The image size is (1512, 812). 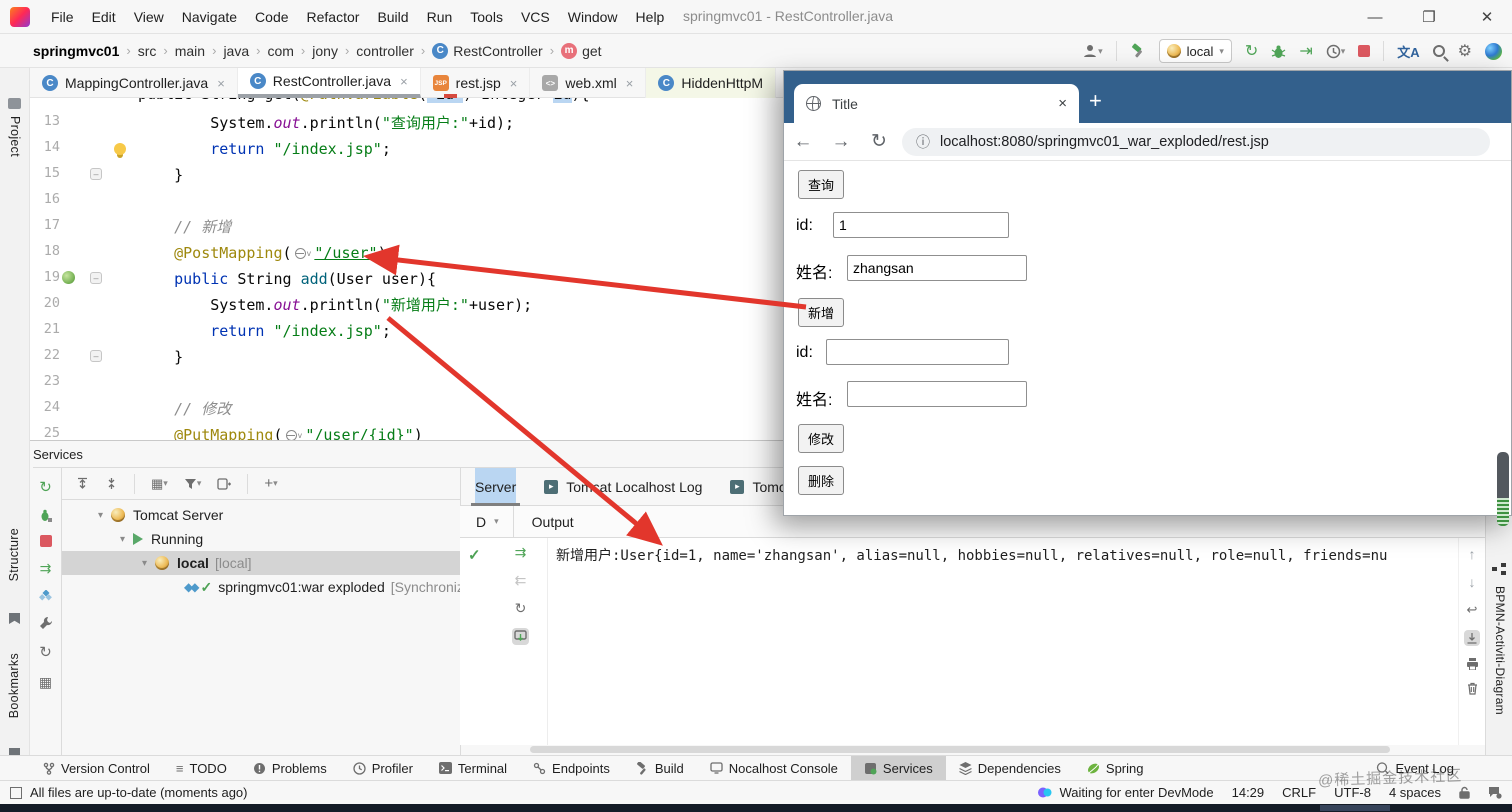 I want to click on add-service-icon: + ▾, so click(x=270, y=483).